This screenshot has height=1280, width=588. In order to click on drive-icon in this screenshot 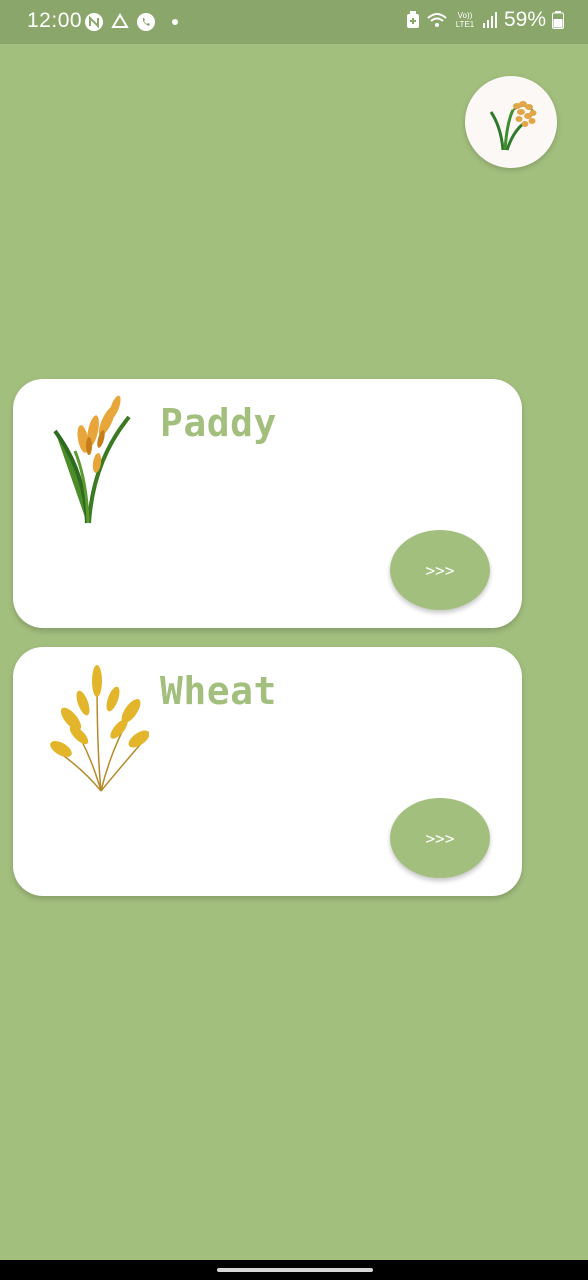, I will do `click(120, 20)`.